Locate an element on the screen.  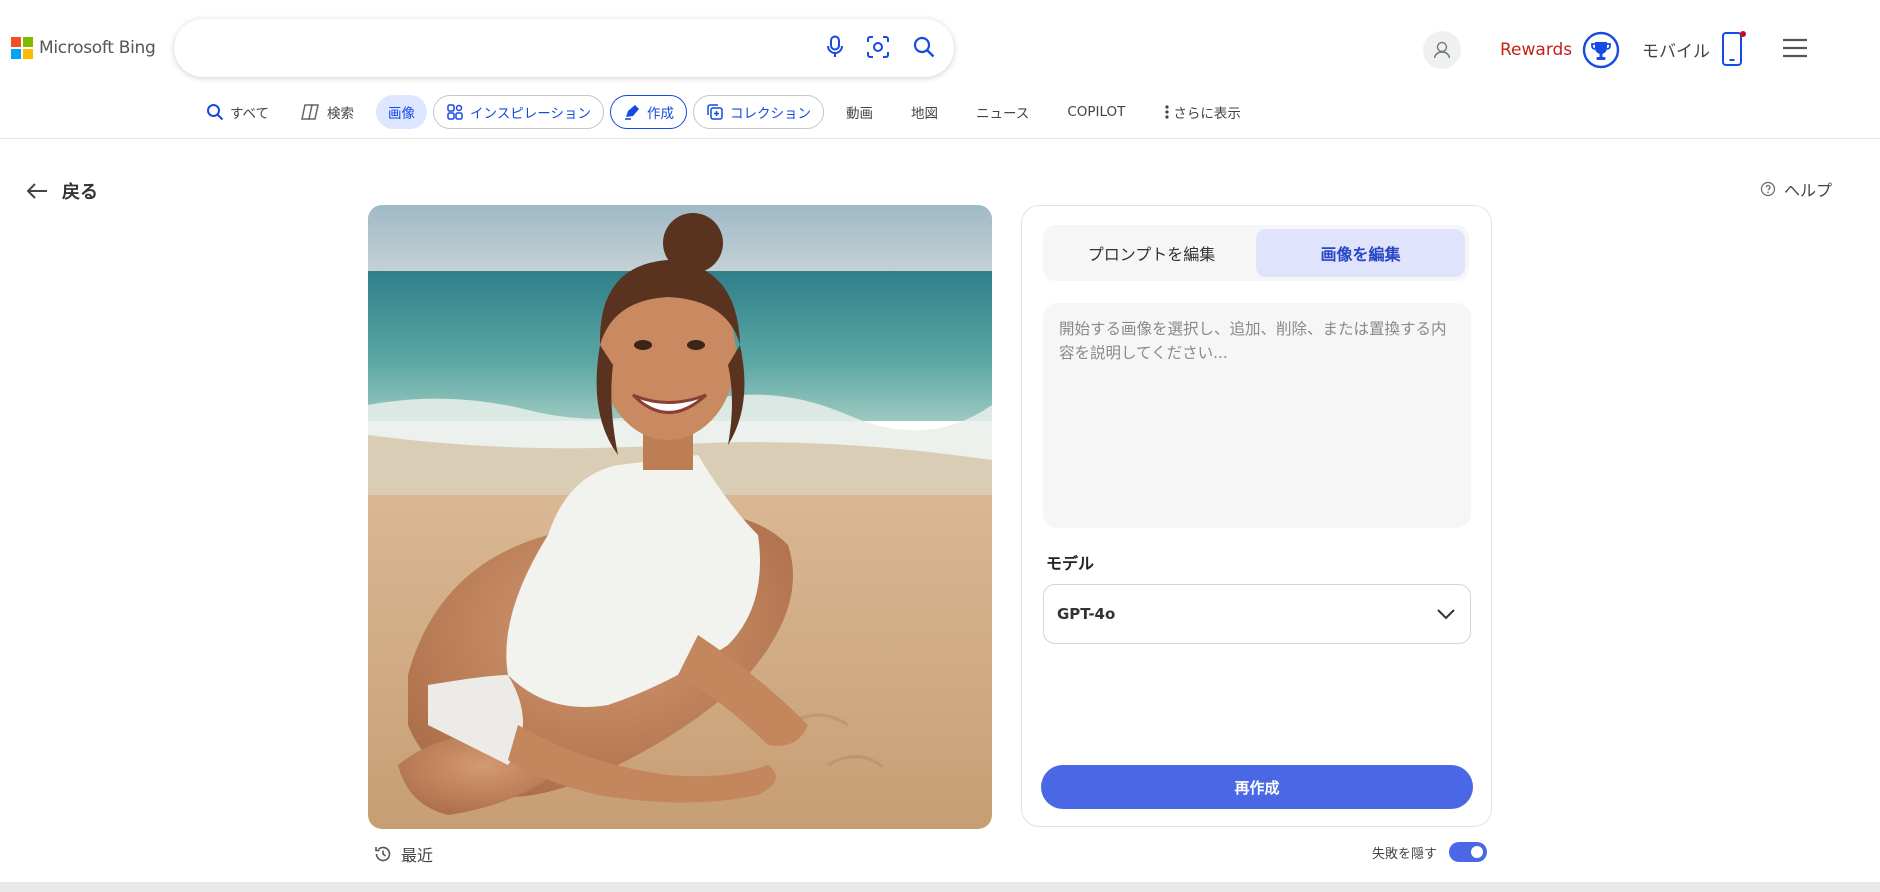
back-button: 戻る is located at coordinates (62, 191).